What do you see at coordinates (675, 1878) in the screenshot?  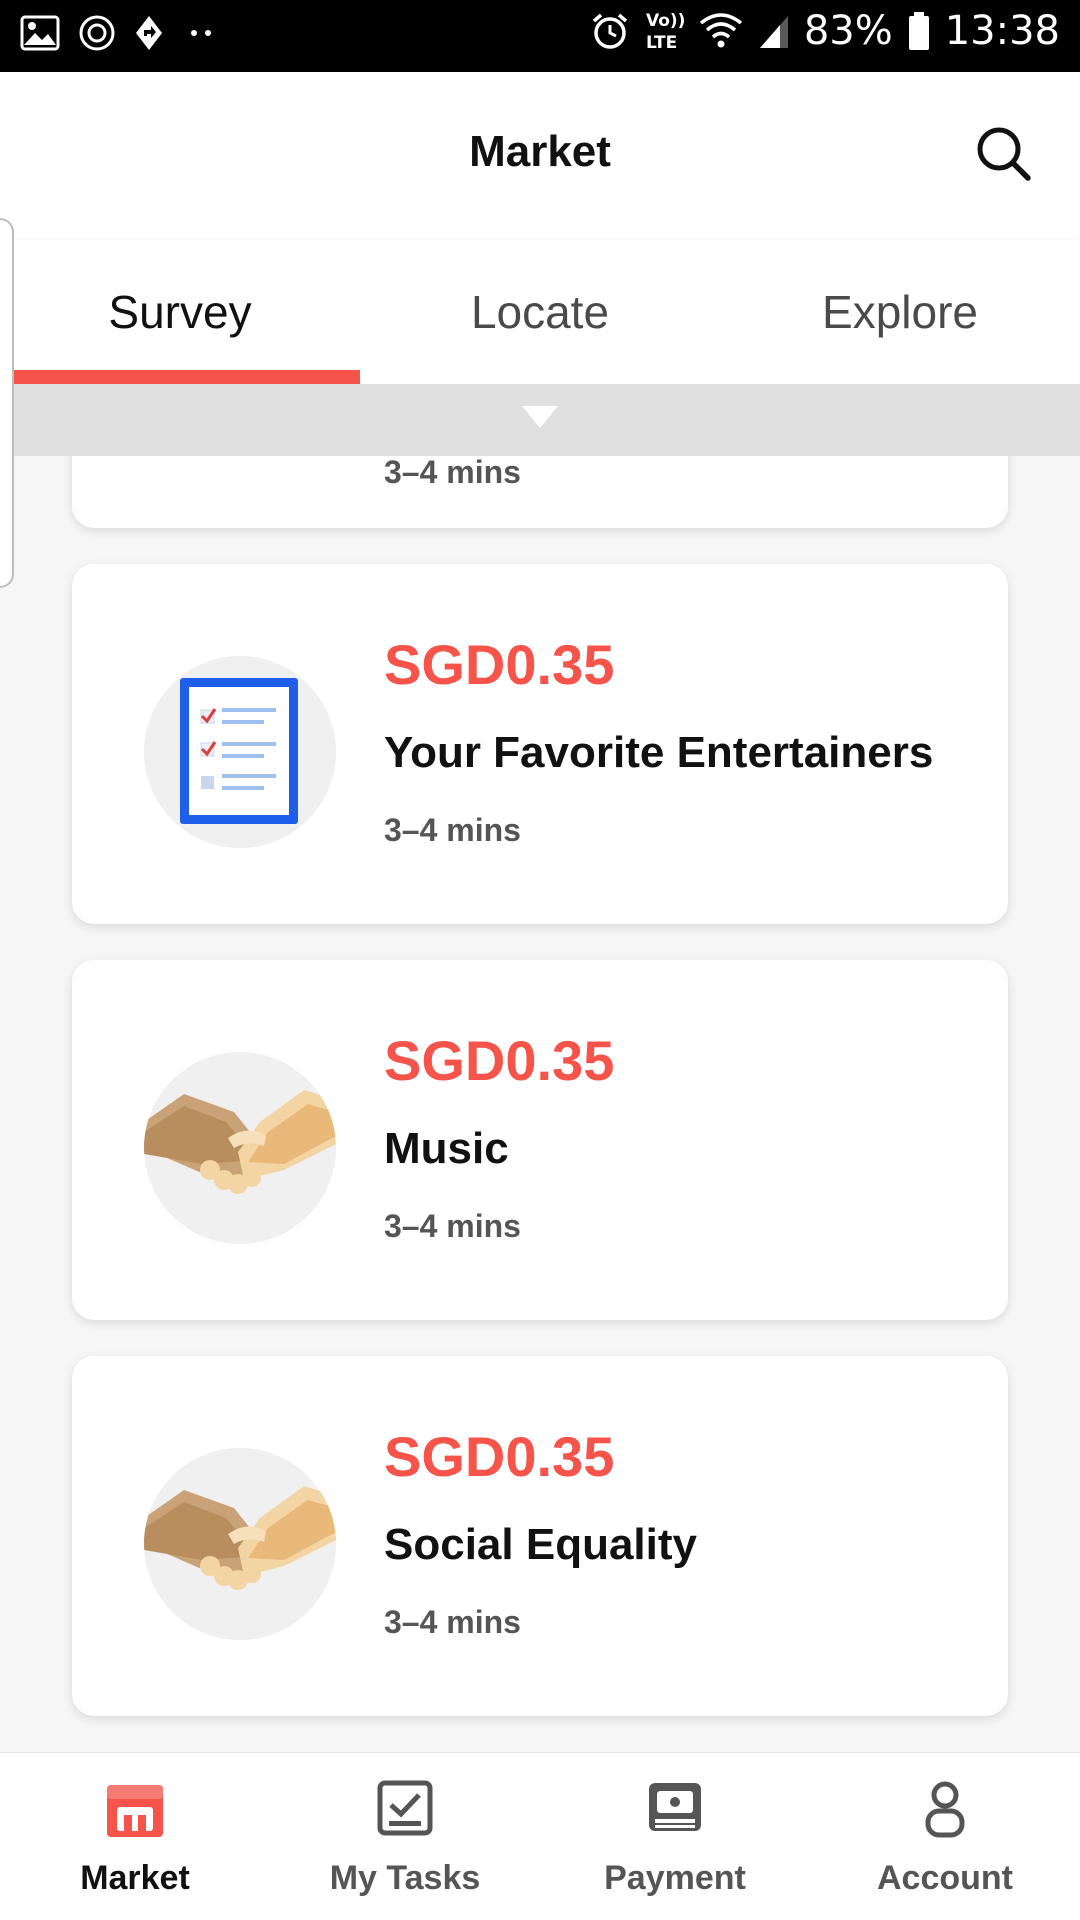 I see `nav-label: Payment` at bounding box center [675, 1878].